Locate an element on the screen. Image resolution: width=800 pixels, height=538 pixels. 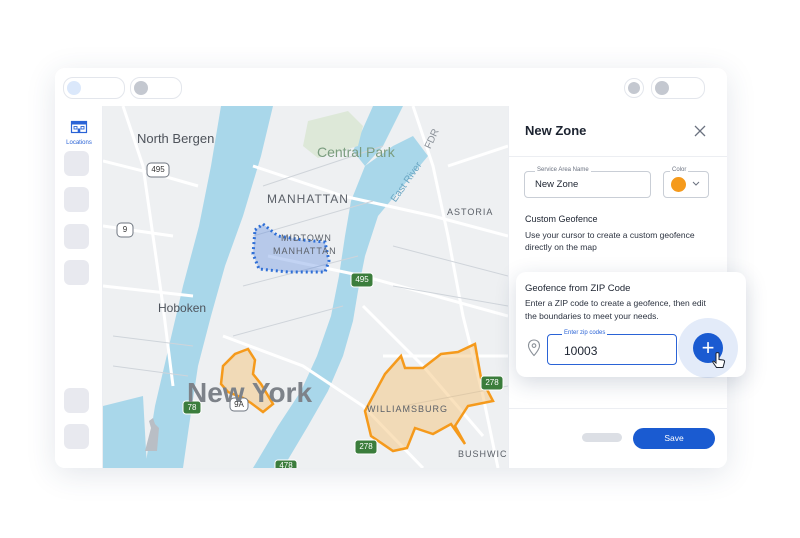
sidebar-item-label: Locations is located at coordinates (79, 143).